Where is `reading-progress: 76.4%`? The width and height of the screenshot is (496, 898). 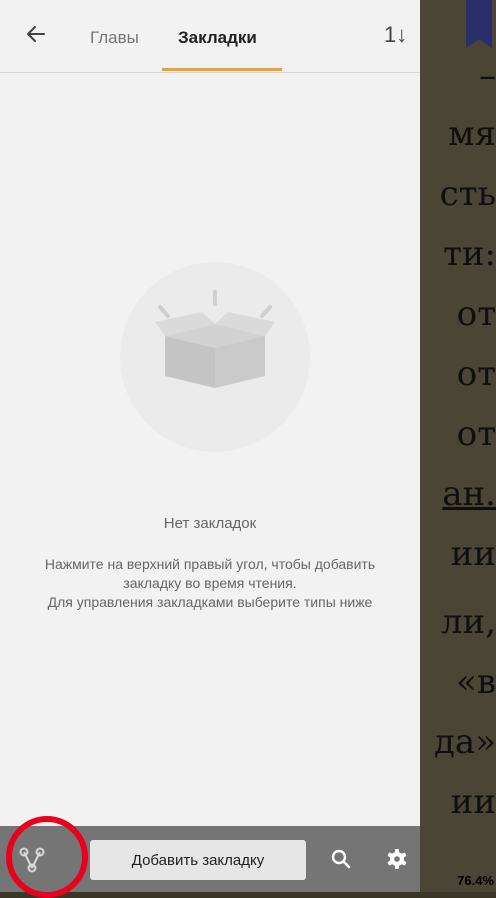 reading-progress: 76.4% is located at coordinates (475, 880).